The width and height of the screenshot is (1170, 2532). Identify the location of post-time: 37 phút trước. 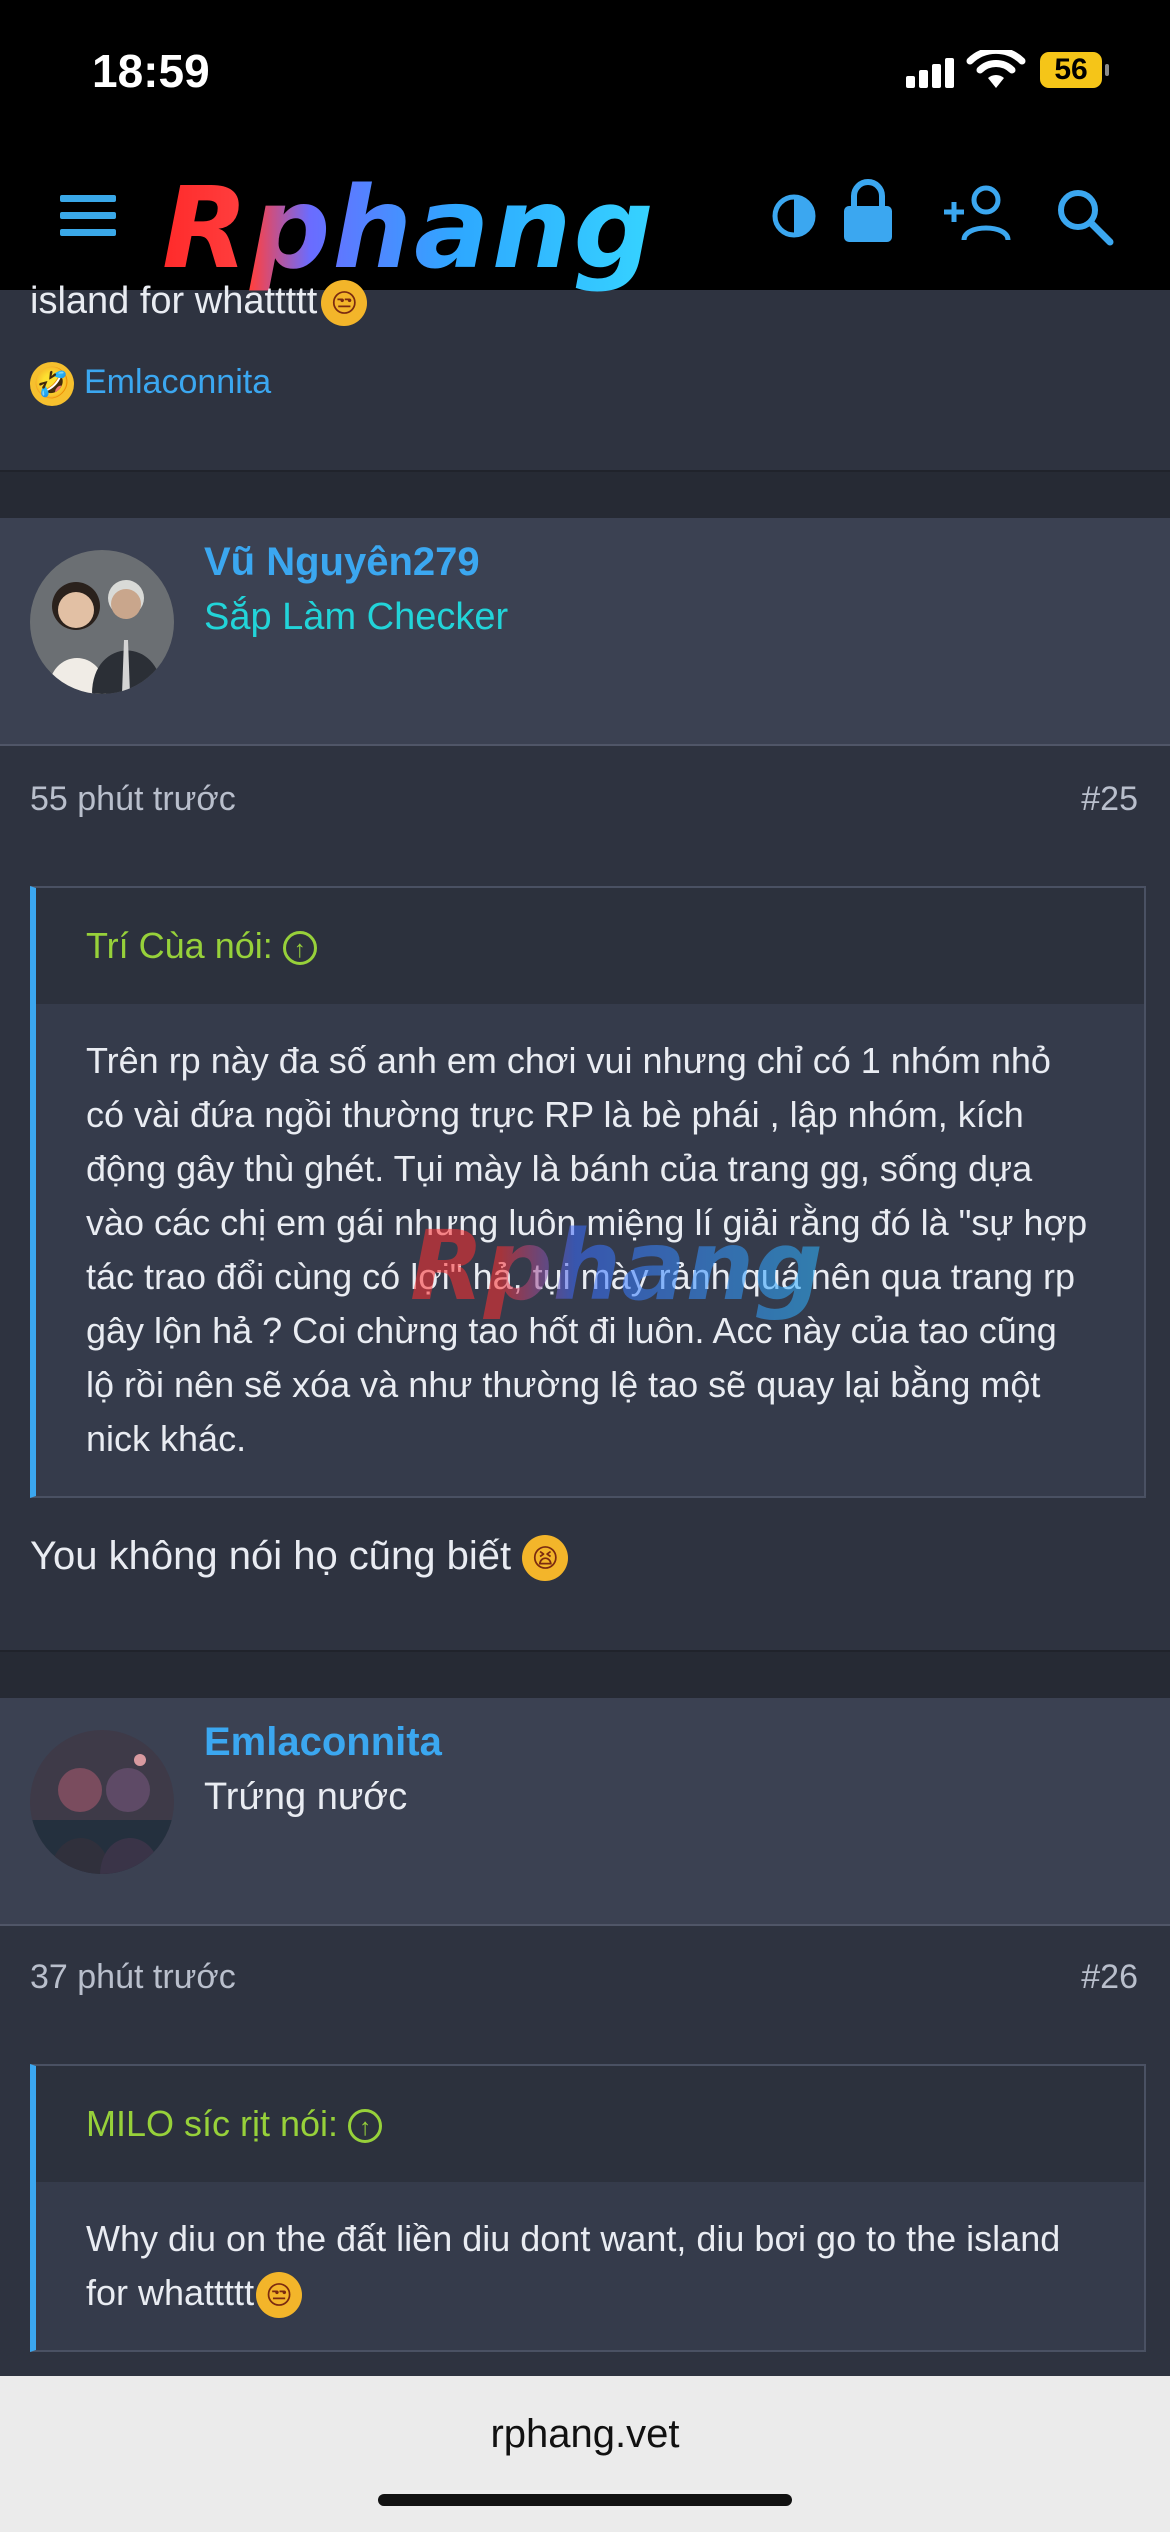
(133, 1977).